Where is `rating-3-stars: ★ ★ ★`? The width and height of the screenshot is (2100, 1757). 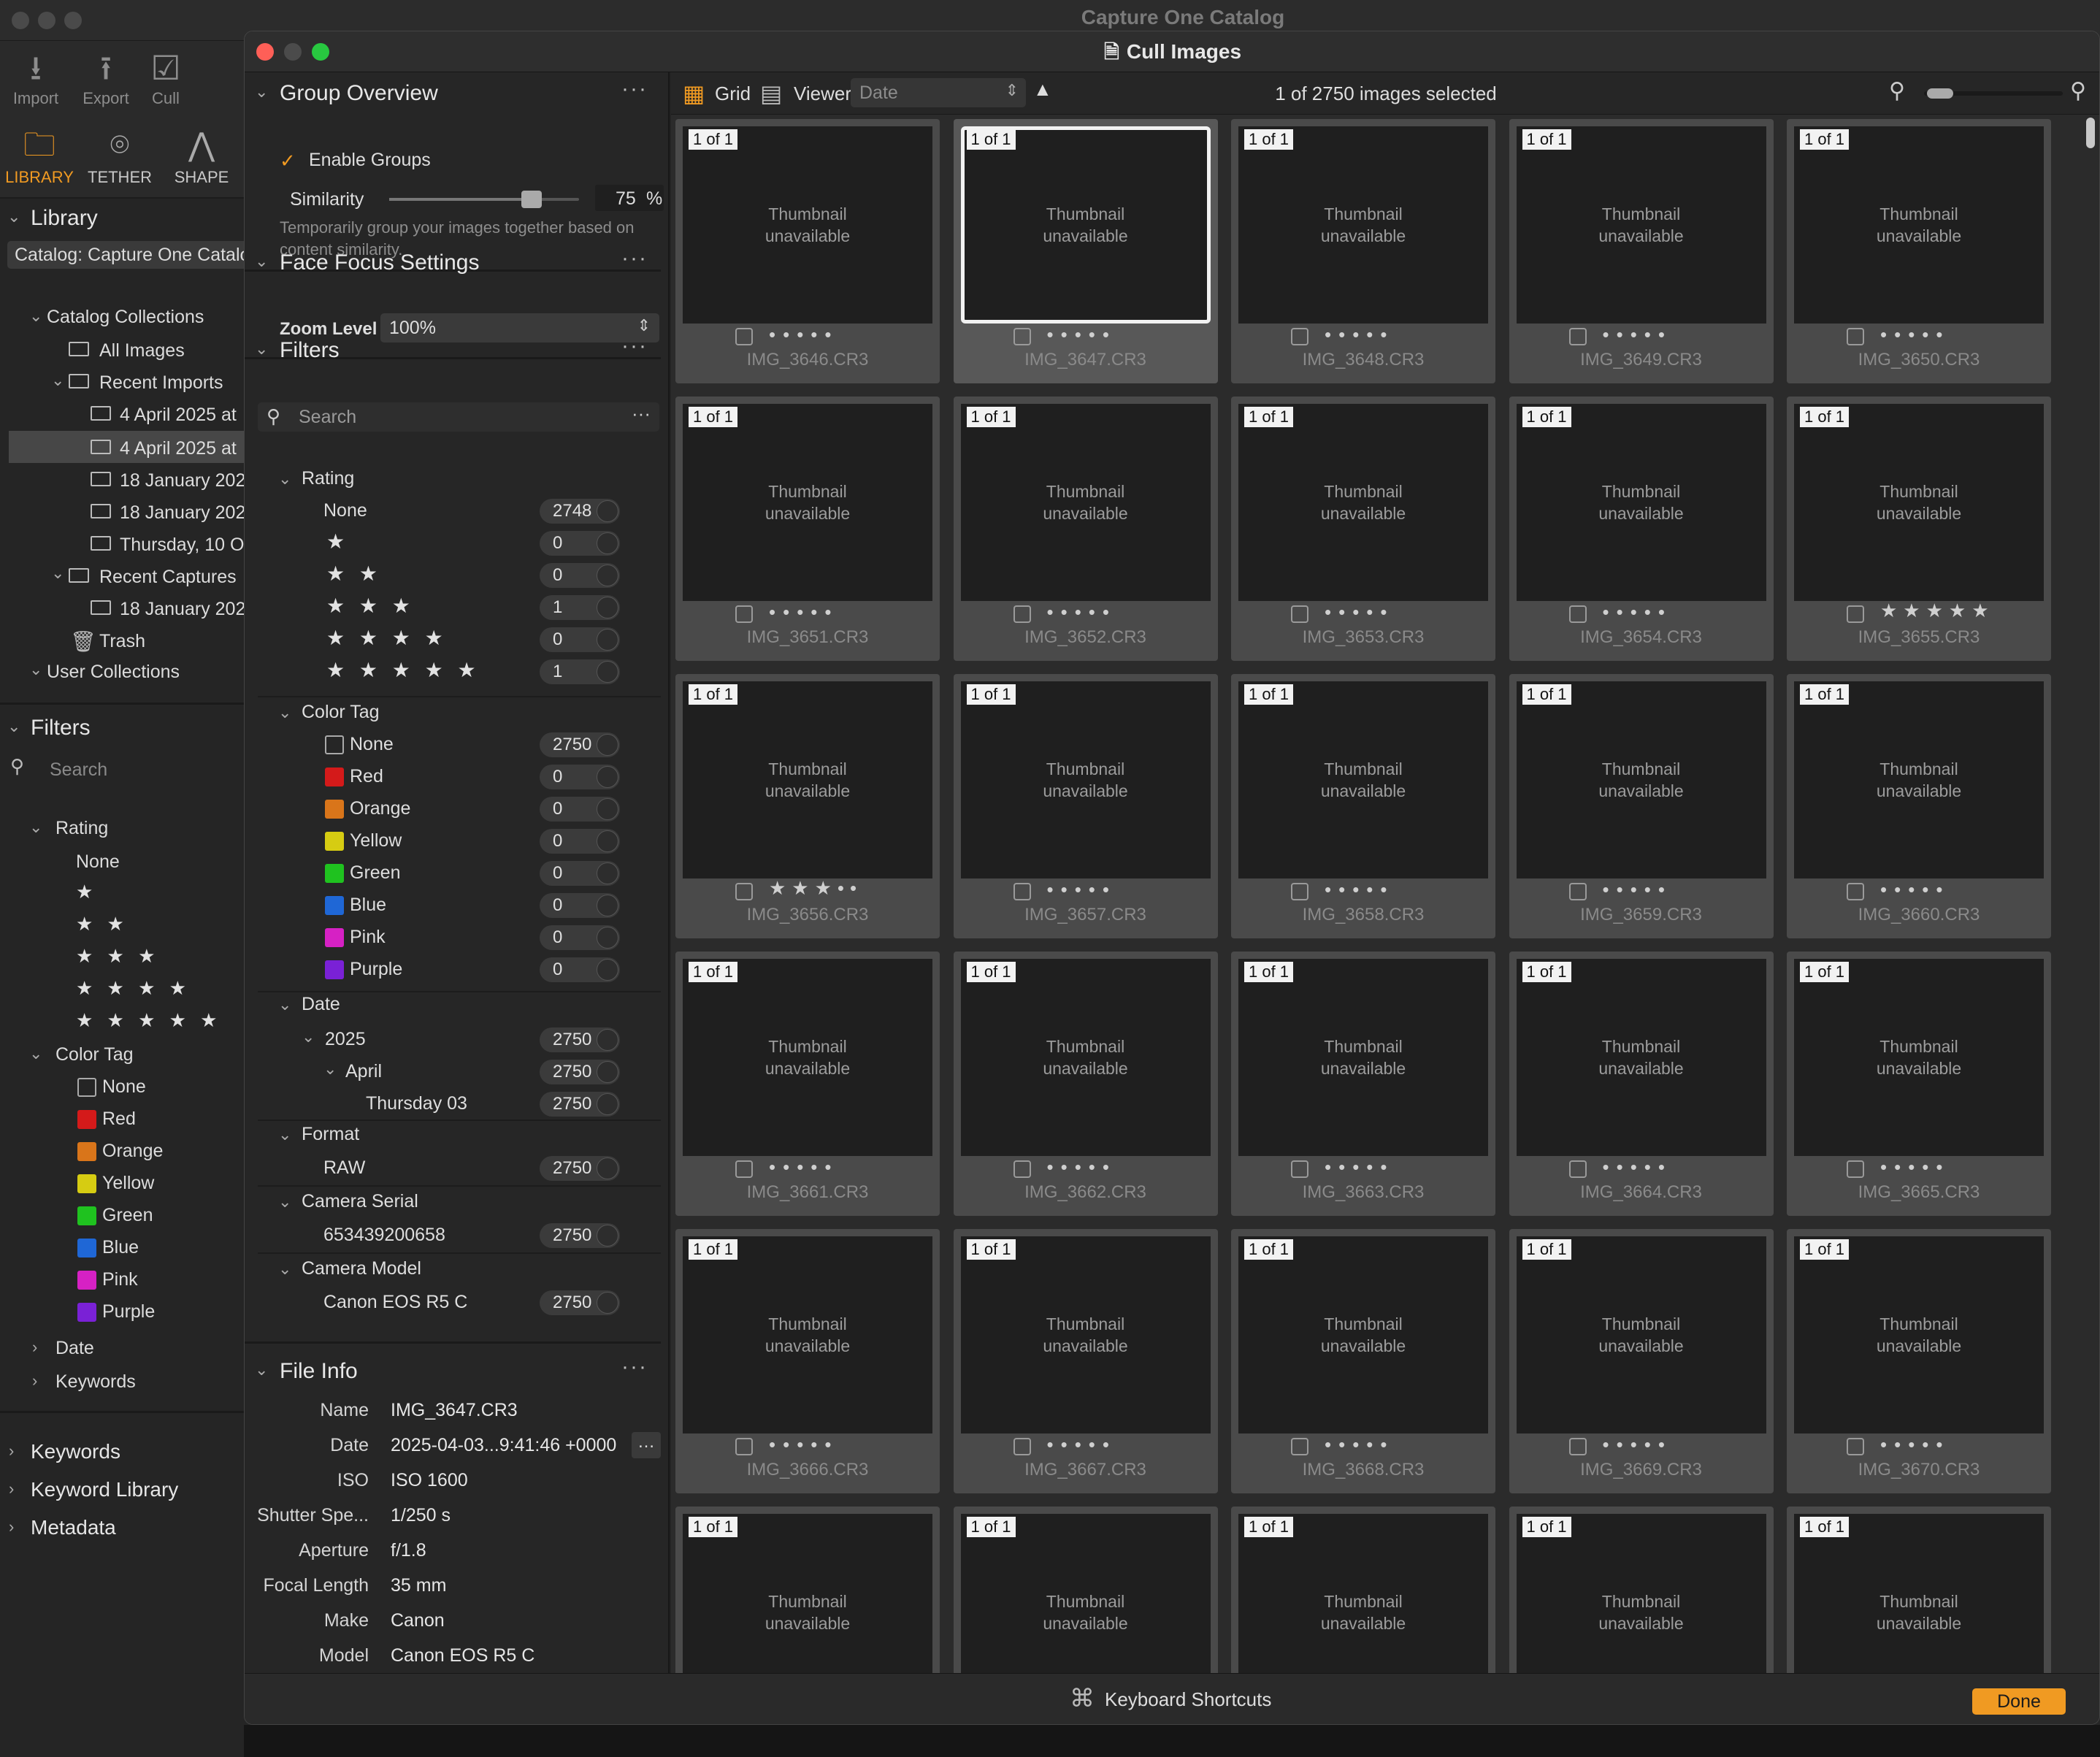 rating-3-stars: ★ ★ ★ is located at coordinates (370, 606).